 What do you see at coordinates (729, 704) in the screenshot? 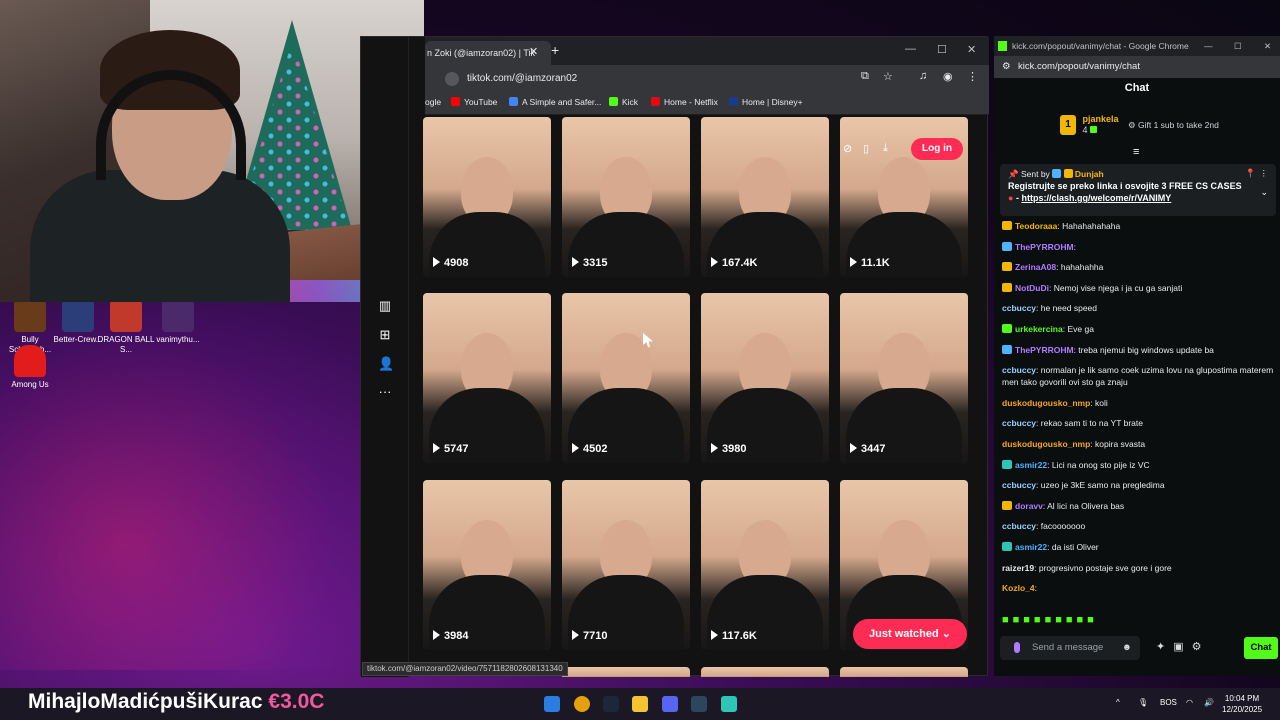
I see `app-icon` at bounding box center [729, 704].